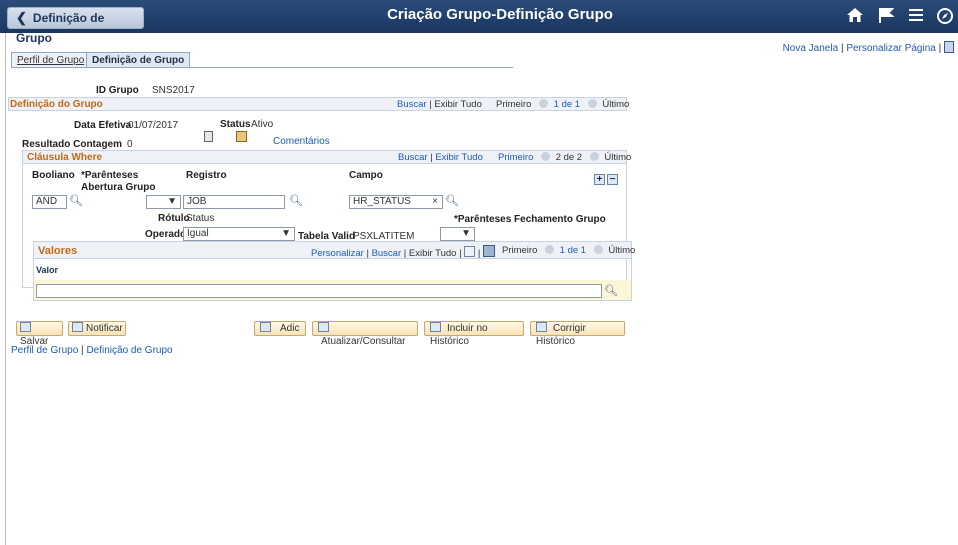 This screenshot has width=958, height=545. Describe the element at coordinates (208, 136) in the screenshot. I see `calculator-icon` at that location.